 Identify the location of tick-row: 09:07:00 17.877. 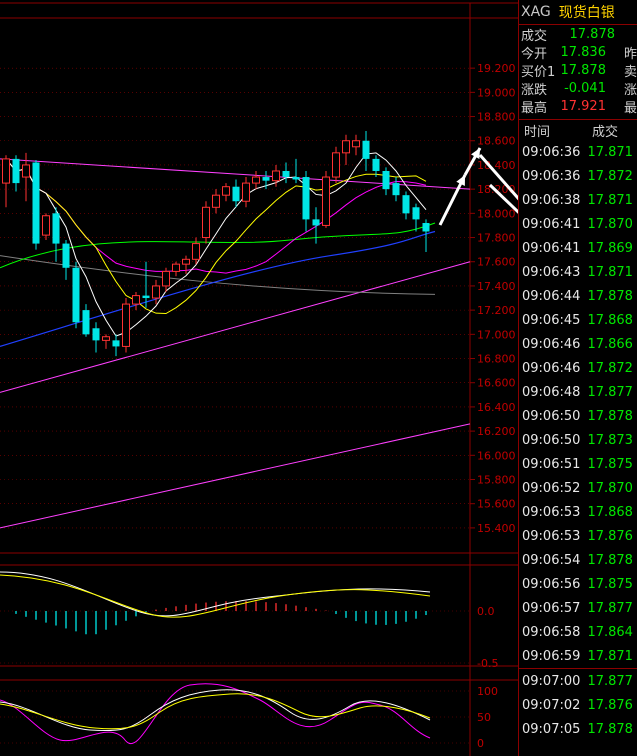
(578, 681).